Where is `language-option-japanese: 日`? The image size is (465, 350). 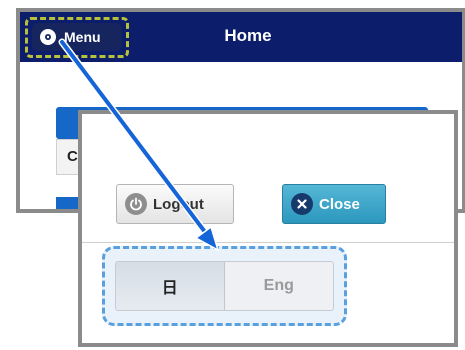 language-option-japanese: 日 is located at coordinates (170, 286).